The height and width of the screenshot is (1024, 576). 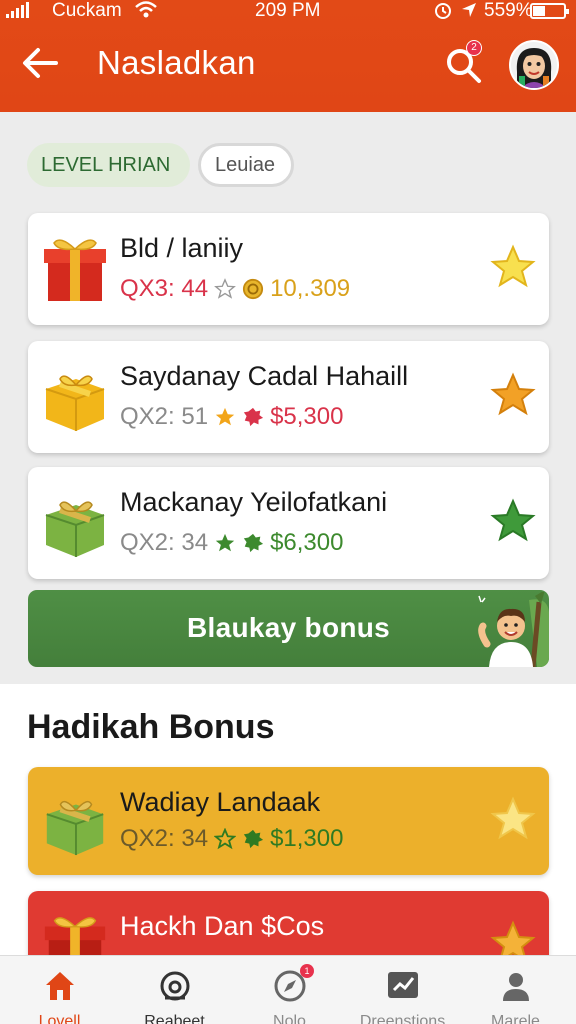 I want to click on camera-icon, so click(x=175, y=986).